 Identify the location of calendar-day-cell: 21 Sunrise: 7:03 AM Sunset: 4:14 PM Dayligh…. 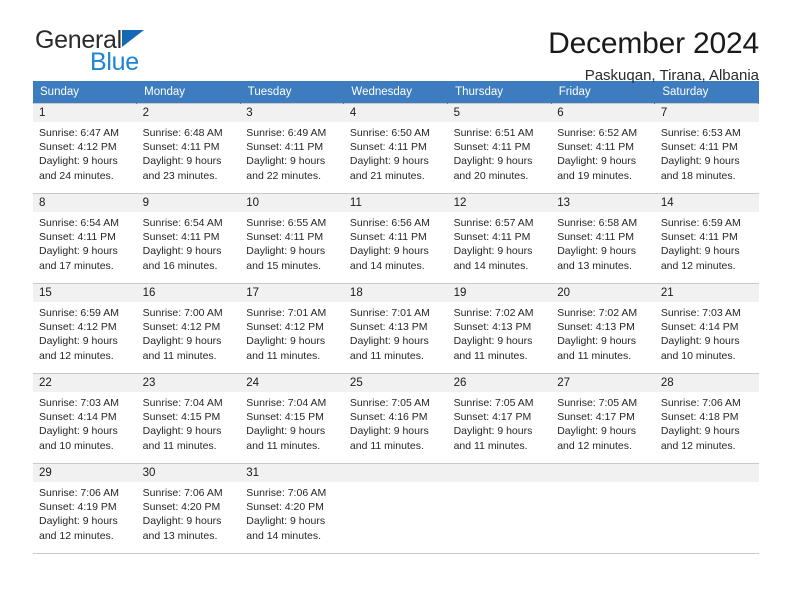
(706, 328).